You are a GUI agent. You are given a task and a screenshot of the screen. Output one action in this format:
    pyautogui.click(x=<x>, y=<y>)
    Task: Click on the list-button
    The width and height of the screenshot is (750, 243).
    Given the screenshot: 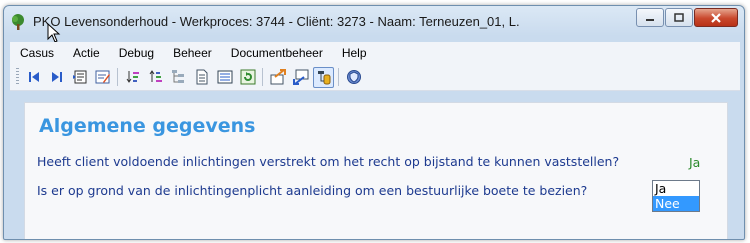 What is the action you would take?
    pyautogui.click(x=224, y=77)
    